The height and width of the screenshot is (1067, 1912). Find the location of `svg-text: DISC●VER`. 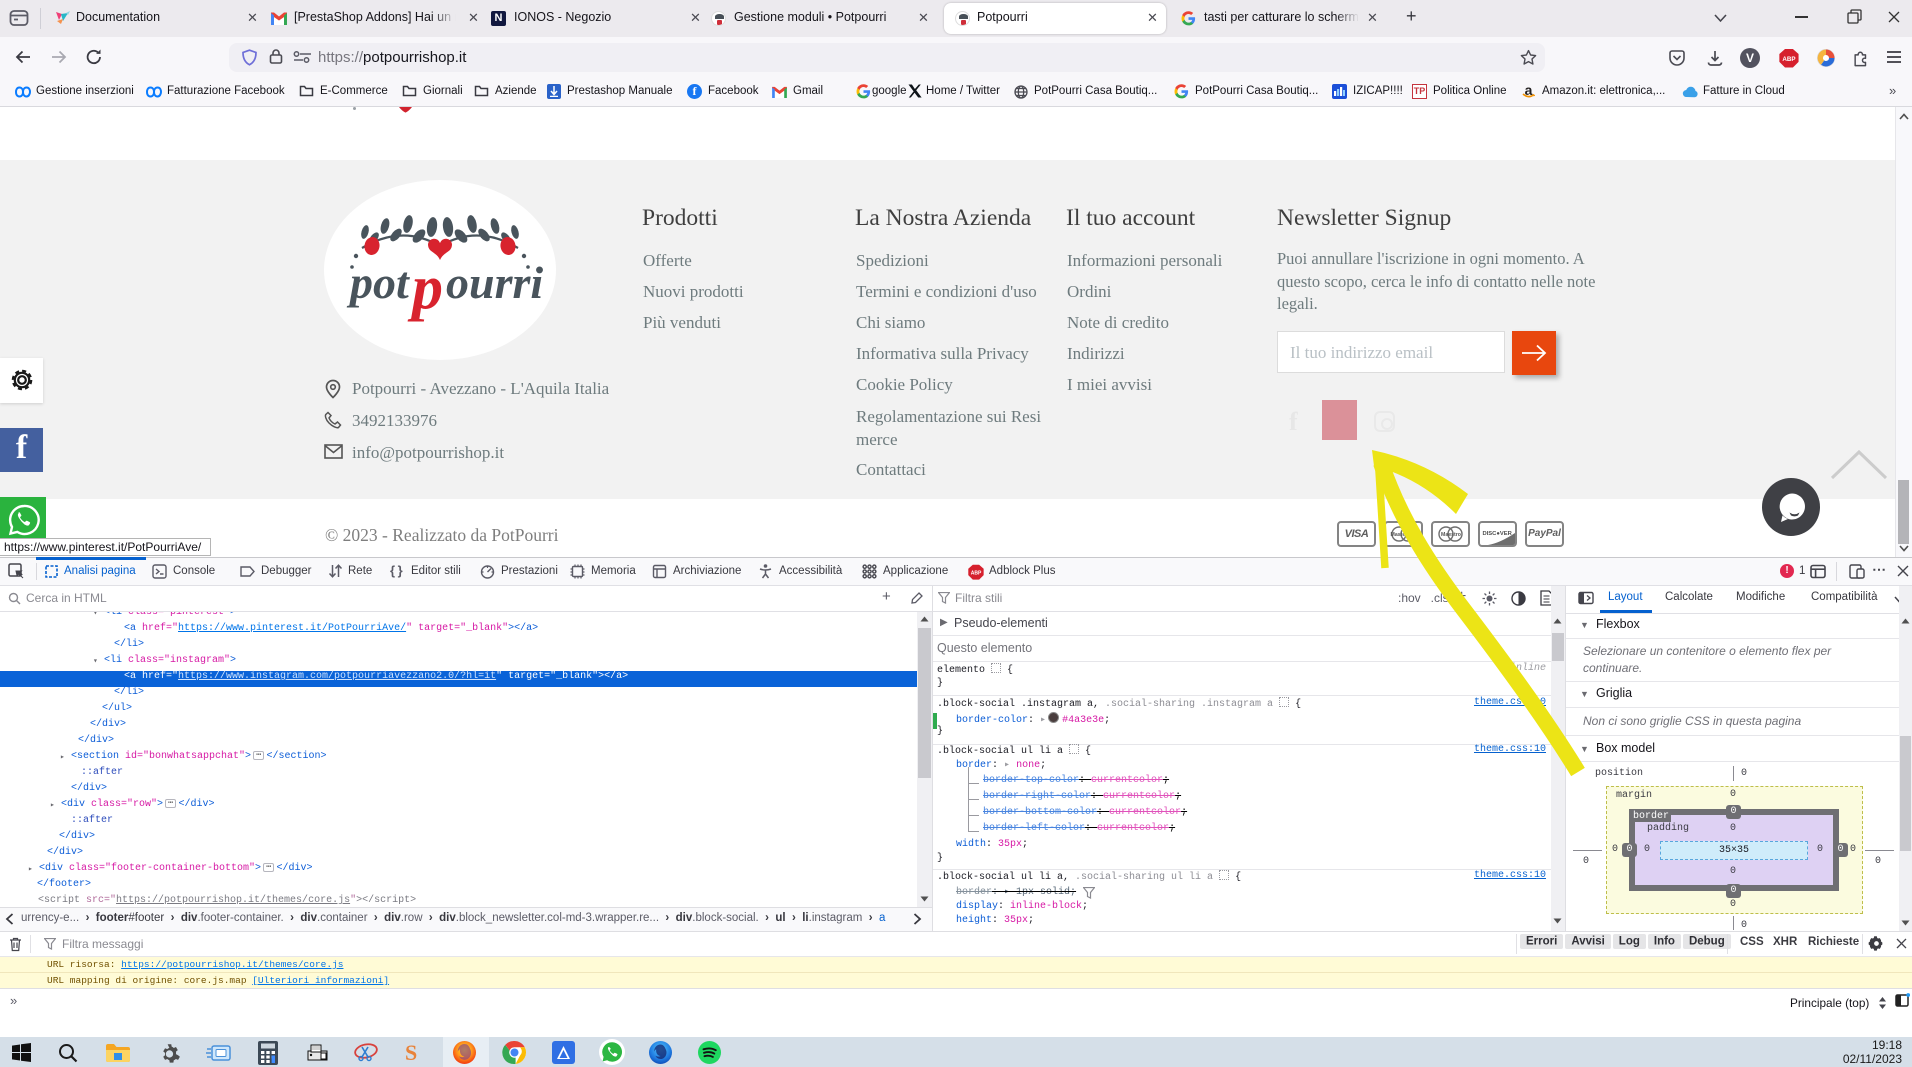

svg-text: DISC●VER is located at coordinates (1498, 534).